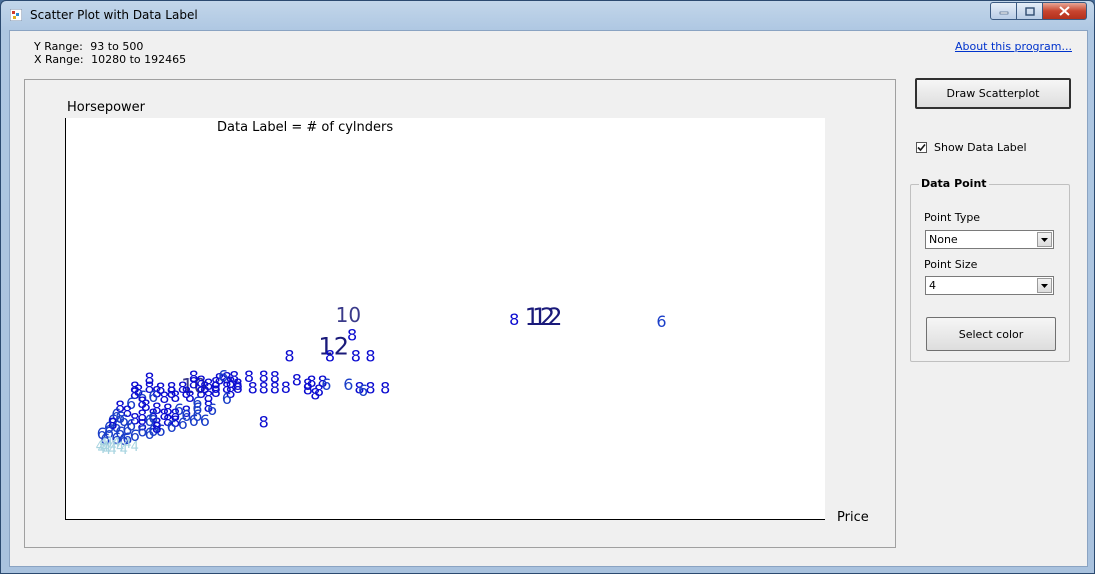  I want to click on select-color-button: Select color, so click(991, 334).